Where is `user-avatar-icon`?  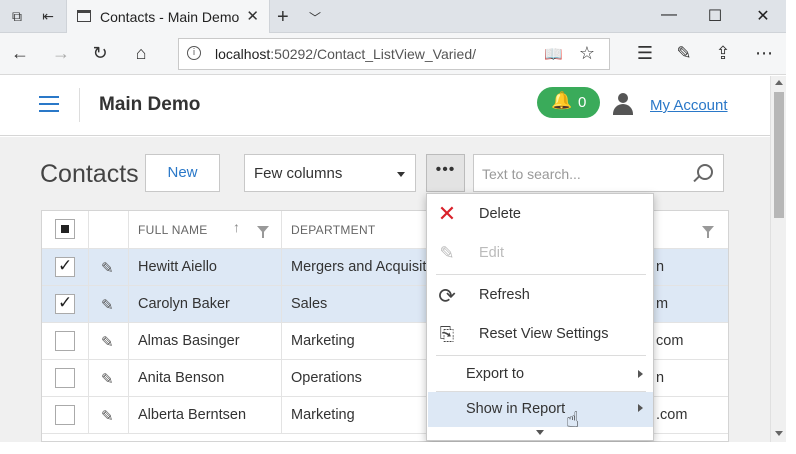
user-avatar-icon is located at coordinates (623, 104).